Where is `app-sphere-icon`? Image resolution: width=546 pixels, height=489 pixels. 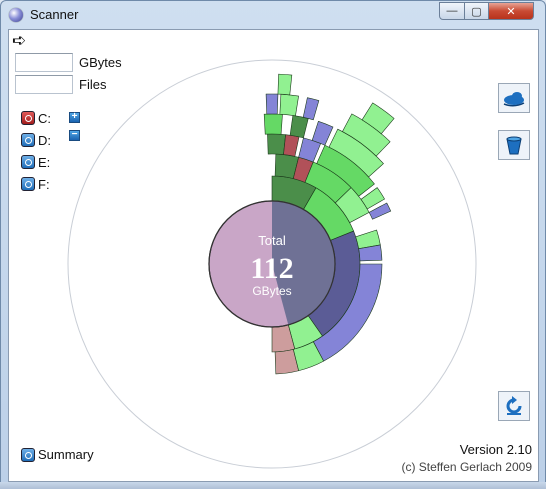
app-sphere-icon is located at coordinates (16, 15).